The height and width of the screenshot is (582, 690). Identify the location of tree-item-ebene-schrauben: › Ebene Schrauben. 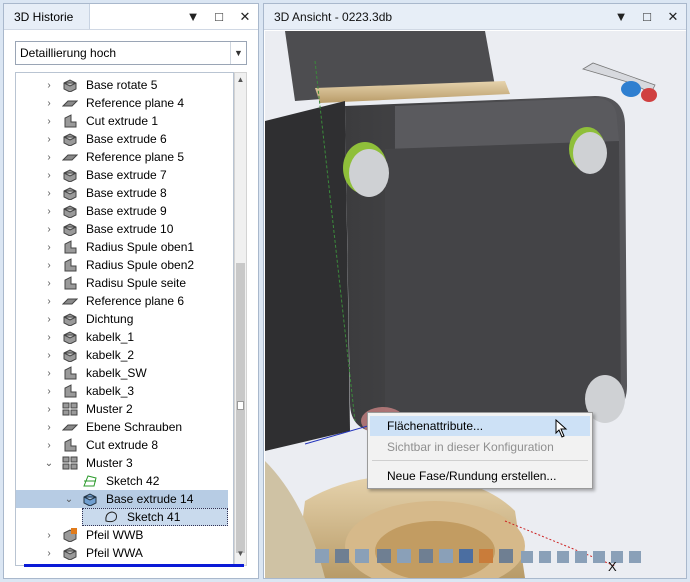
(100, 427).